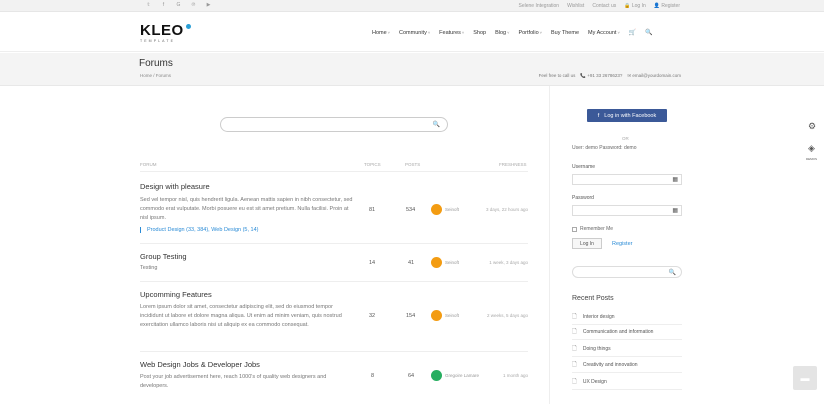 This screenshot has height=404, width=824. I want to click on gear-icon: ⚙, so click(812, 126).